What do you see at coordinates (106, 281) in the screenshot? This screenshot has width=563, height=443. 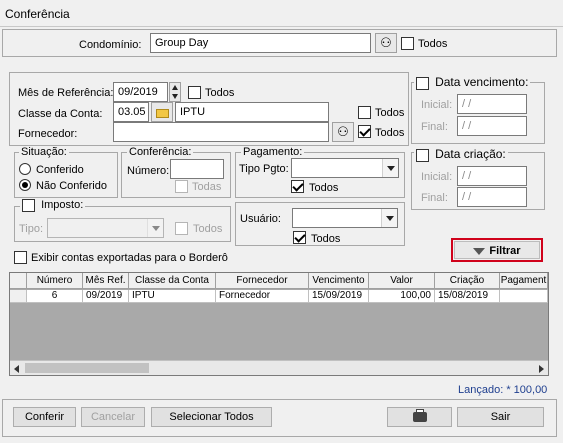 I see `col-header-mes-ref: Mês Ref.` at bounding box center [106, 281].